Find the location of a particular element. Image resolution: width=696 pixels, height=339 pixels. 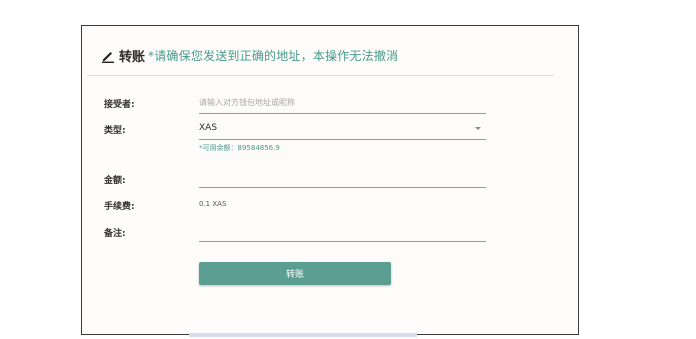

type-select-value: XAS is located at coordinates (208, 128).